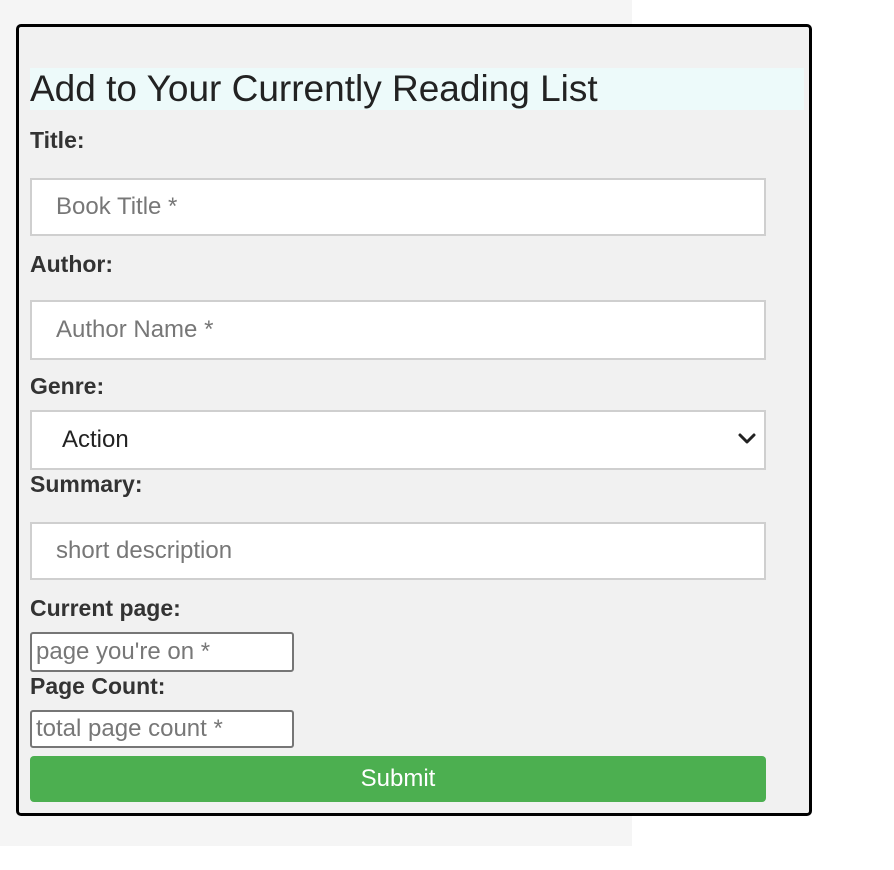 Image resolution: width=894 pixels, height=870 pixels. Describe the element at coordinates (398, 551) in the screenshot. I see `summary-input` at that location.